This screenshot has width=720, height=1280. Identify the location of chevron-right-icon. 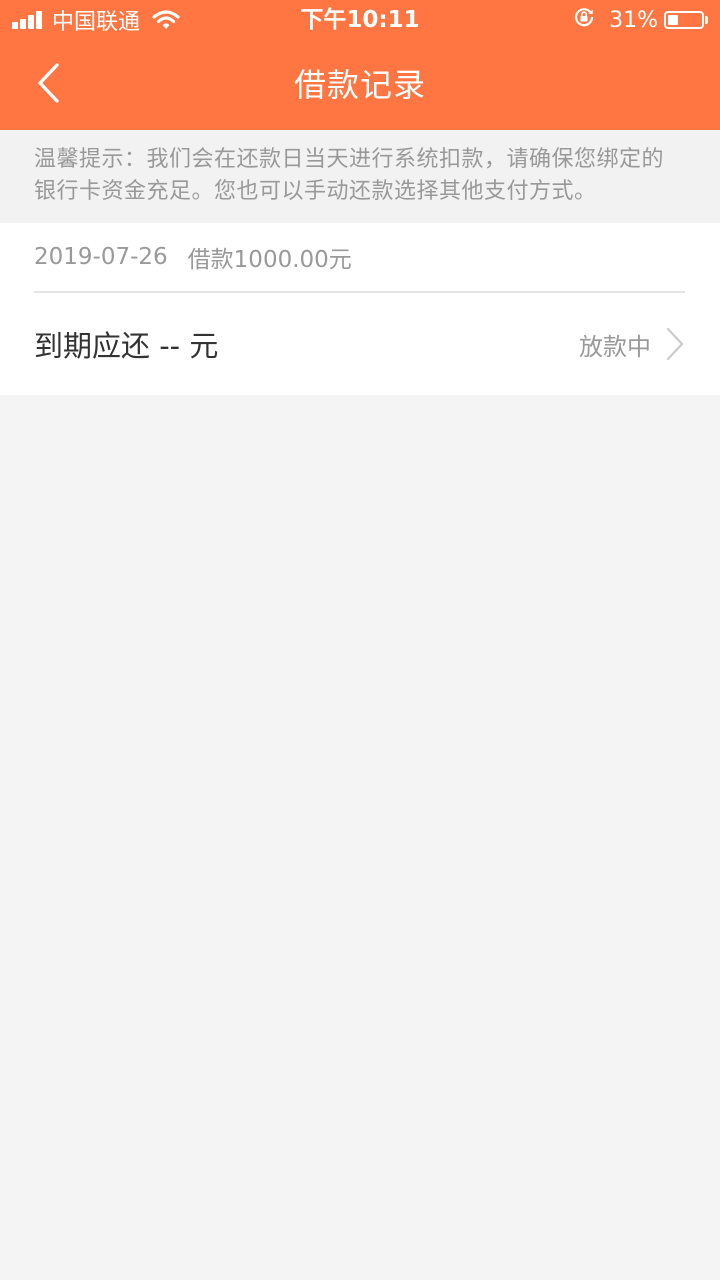
(675, 344).